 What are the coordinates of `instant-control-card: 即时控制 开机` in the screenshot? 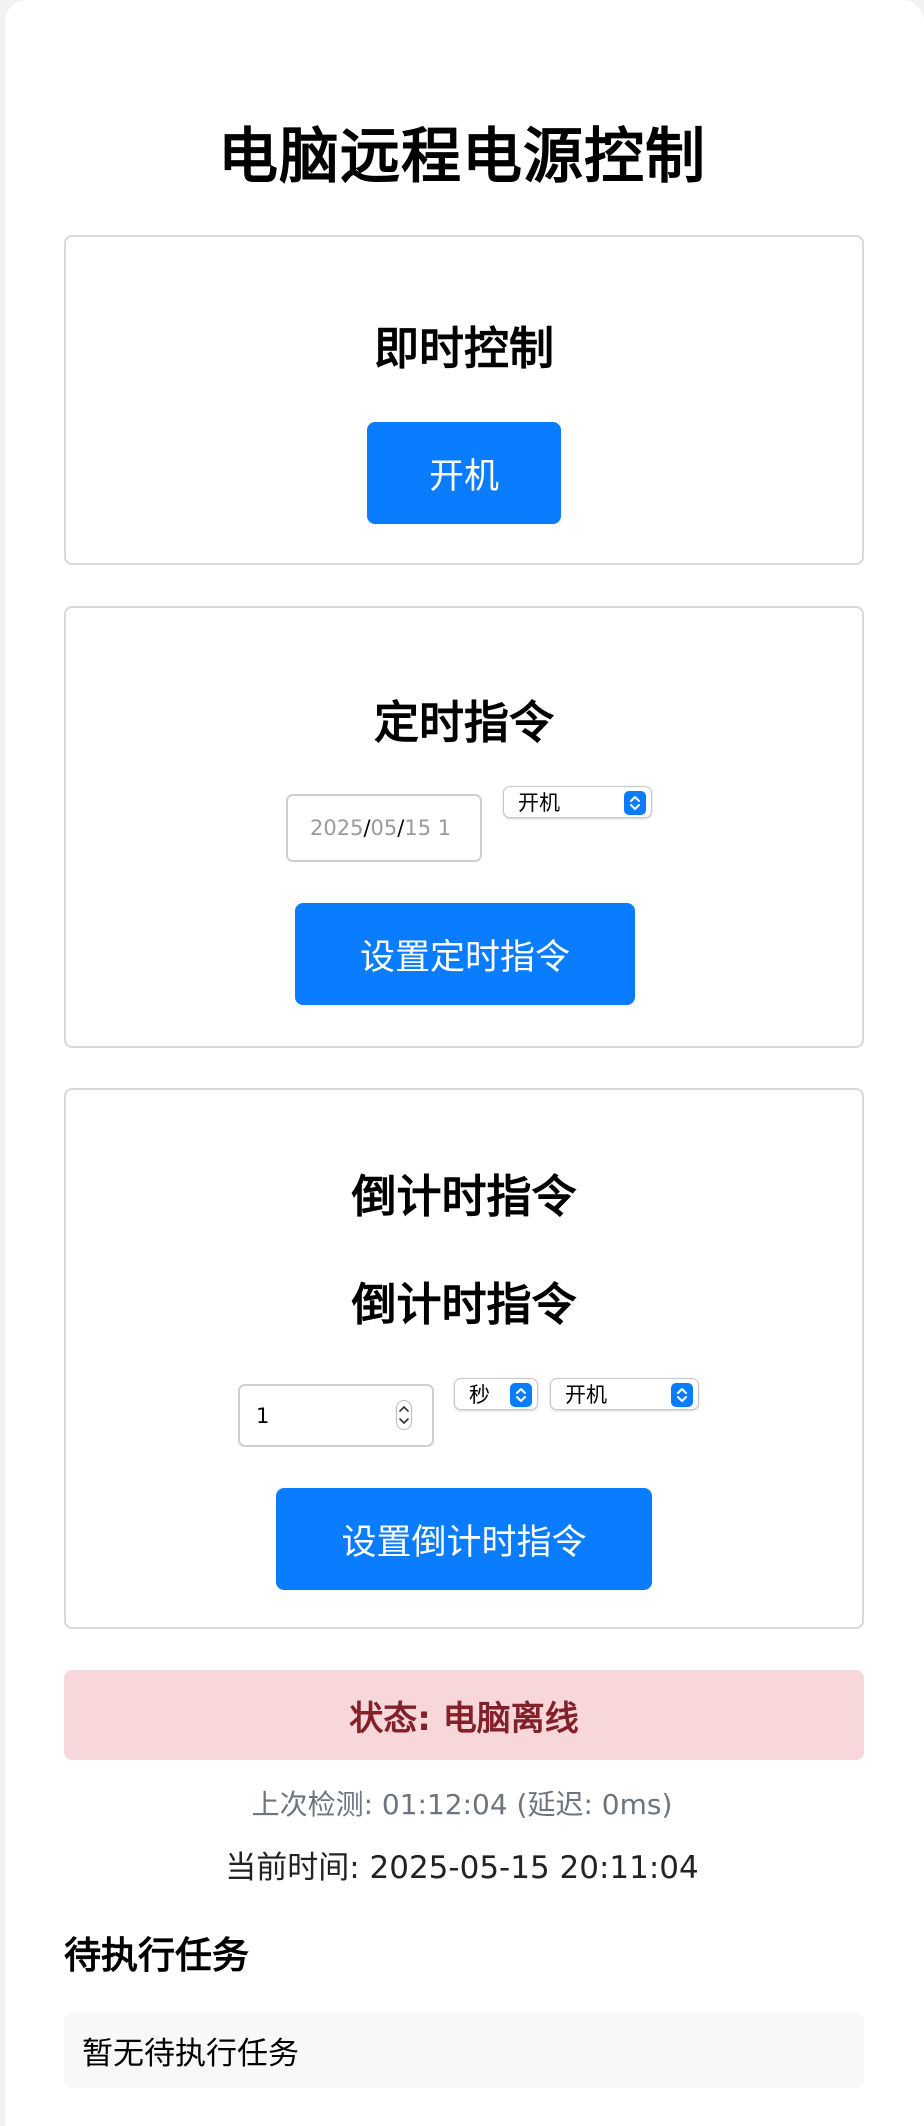 It's located at (464, 400).